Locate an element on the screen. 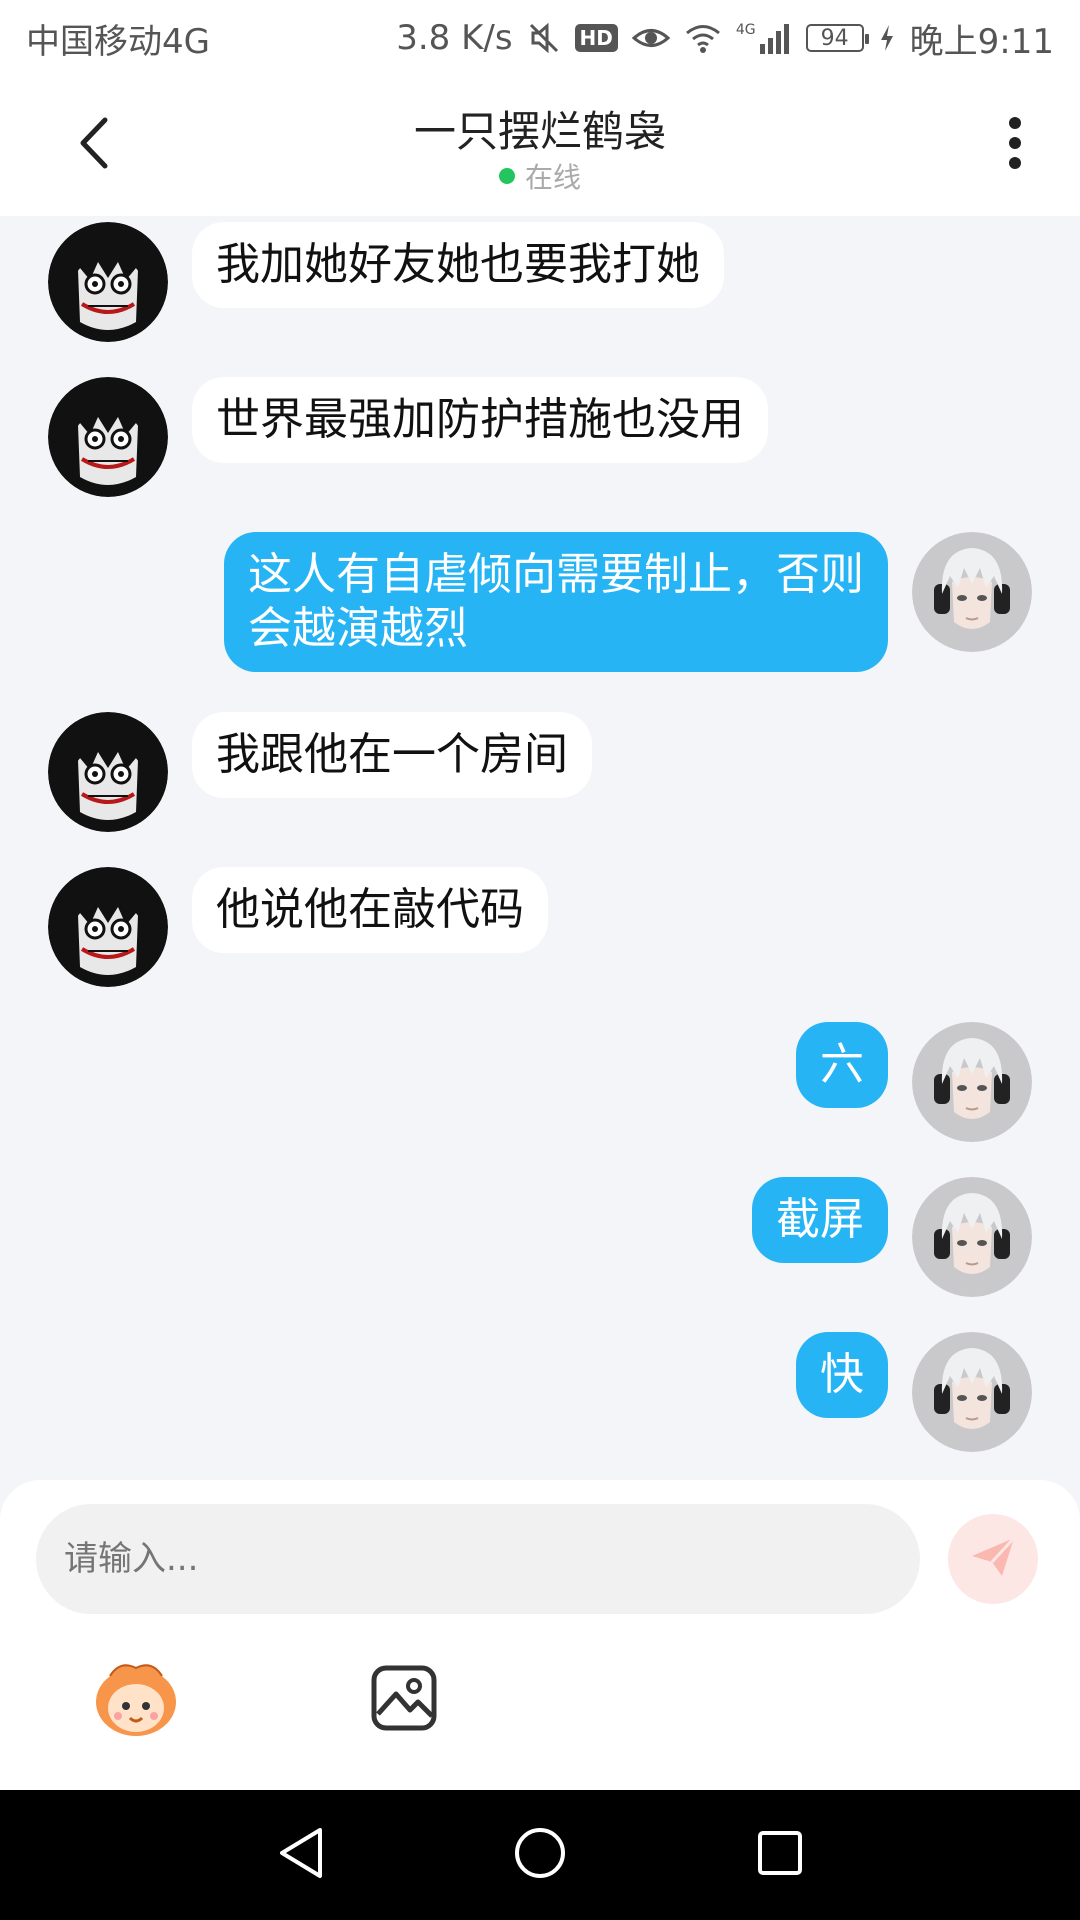 The height and width of the screenshot is (1920, 1080). message-bubble: 我加她好友她也要我打她 is located at coordinates (458, 265).